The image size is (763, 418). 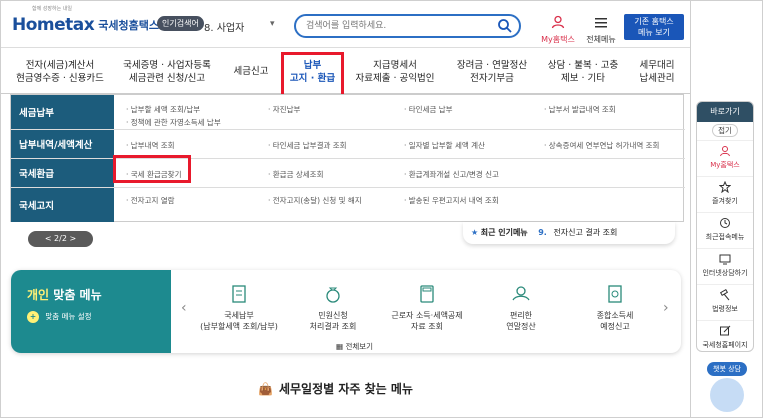 What do you see at coordinates (239, 321) in the screenshot?
I see `personal-item-label: 국세납부 (납부할세액 조회/납부)` at bounding box center [239, 321].